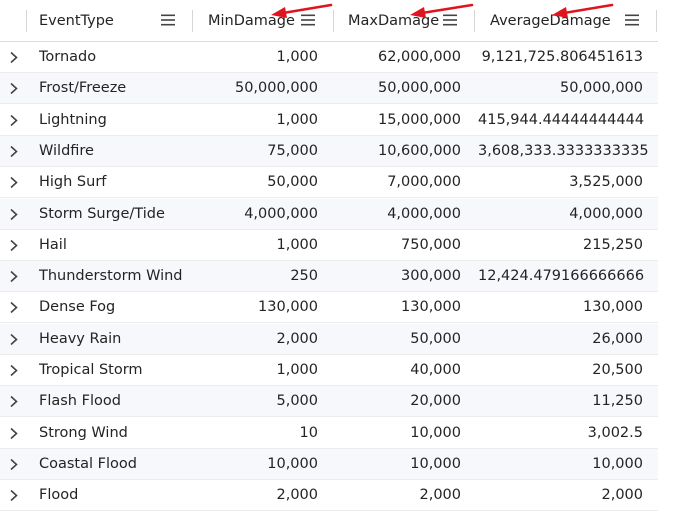  What do you see at coordinates (73, 182) in the screenshot?
I see `cell-event-type: High Surf` at bounding box center [73, 182].